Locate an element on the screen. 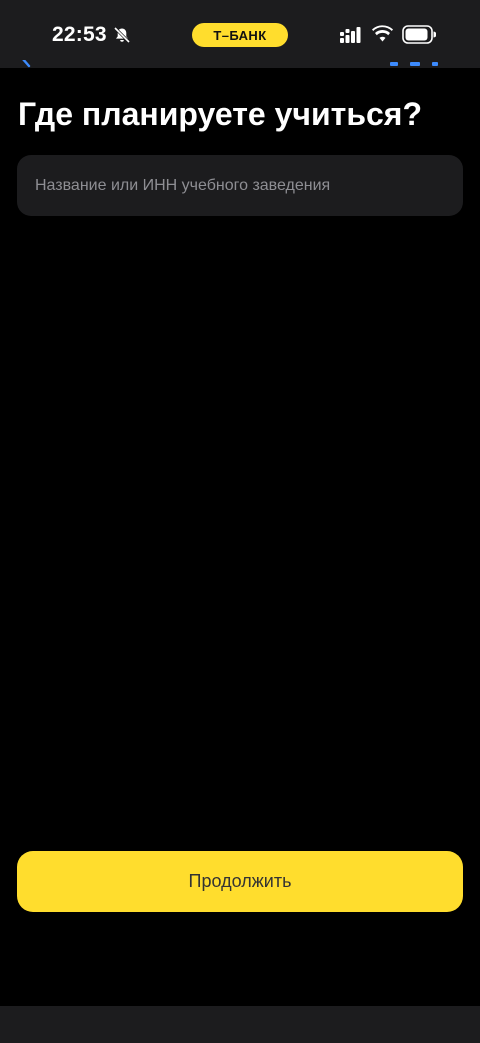  school-search-field is located at coordinates (240, 185).